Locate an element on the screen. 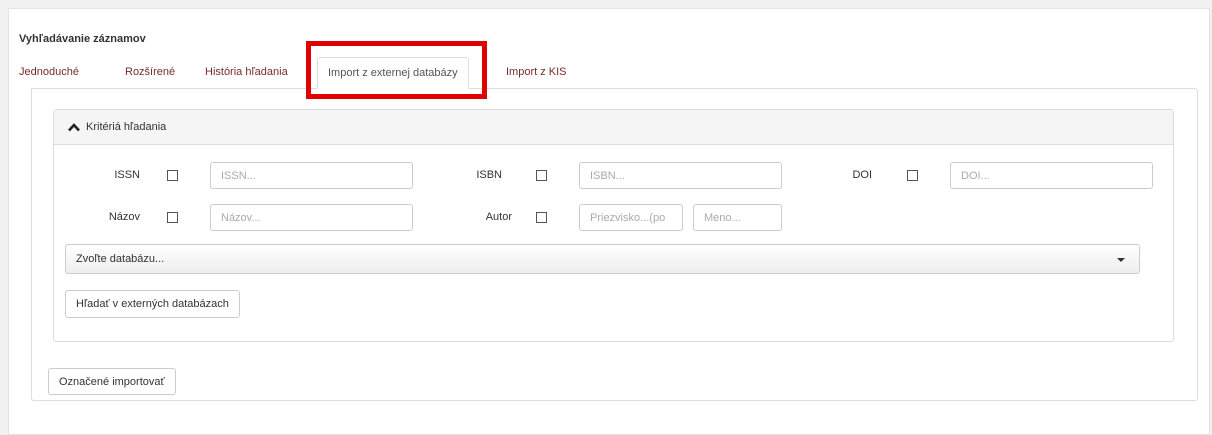  author-label: Autor is located at coordinates (498, 217).